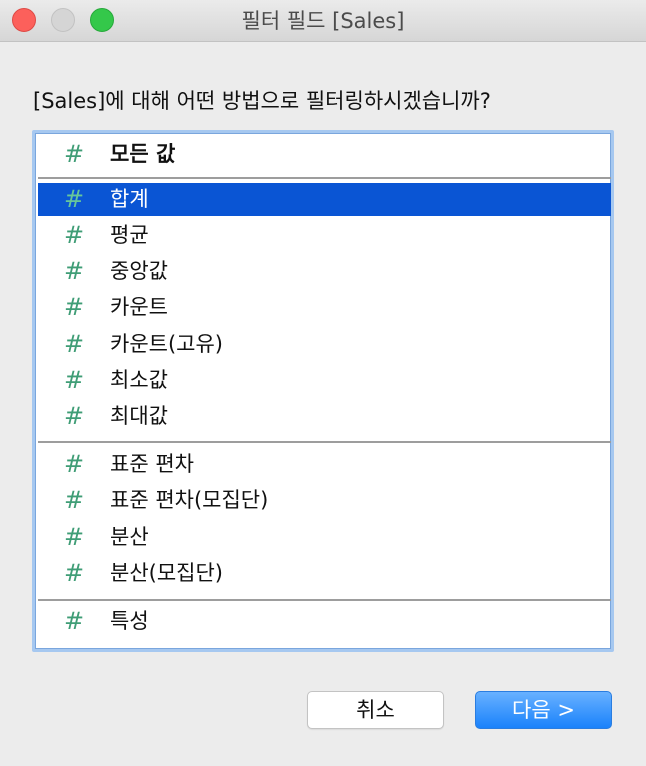 The image size is (646, 766). What do you see at coordinates (324, 154) in the screenshot?
I see `list-item-all-values: # 모든 값` at bounding box center [324, 154].